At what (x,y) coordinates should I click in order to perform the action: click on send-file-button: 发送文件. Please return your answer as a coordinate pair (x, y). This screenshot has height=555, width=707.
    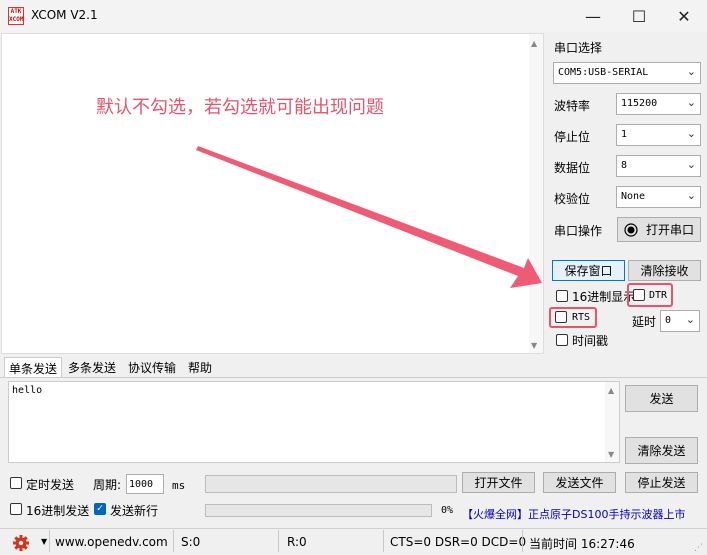
    Looking at the image, I should click on (579, 482).